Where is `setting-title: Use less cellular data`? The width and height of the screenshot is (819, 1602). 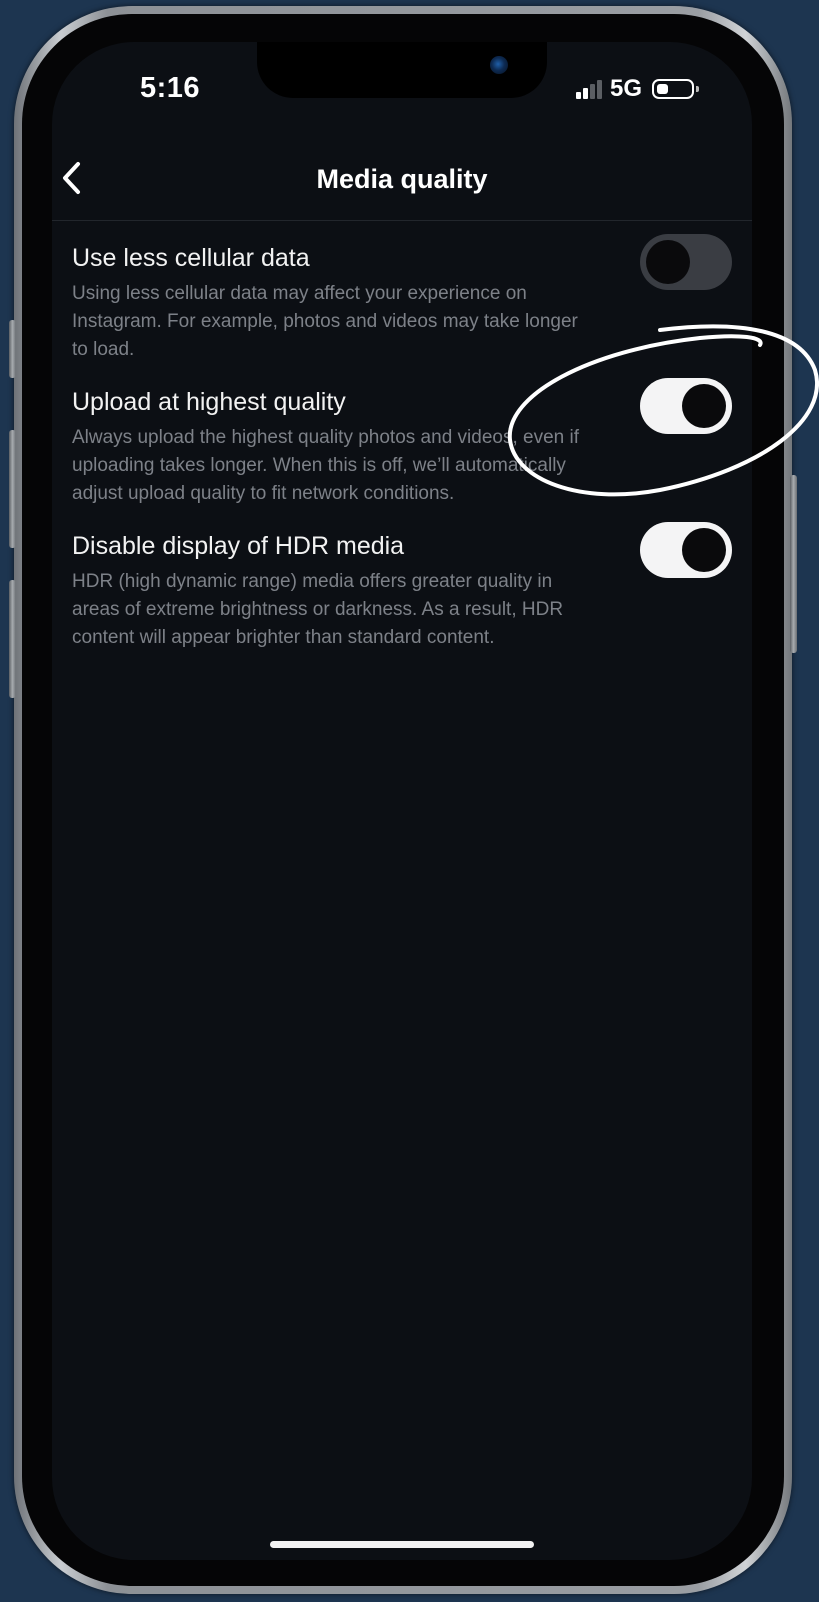
setting-title: Use less cellular data is located at coordinates (191, 258).